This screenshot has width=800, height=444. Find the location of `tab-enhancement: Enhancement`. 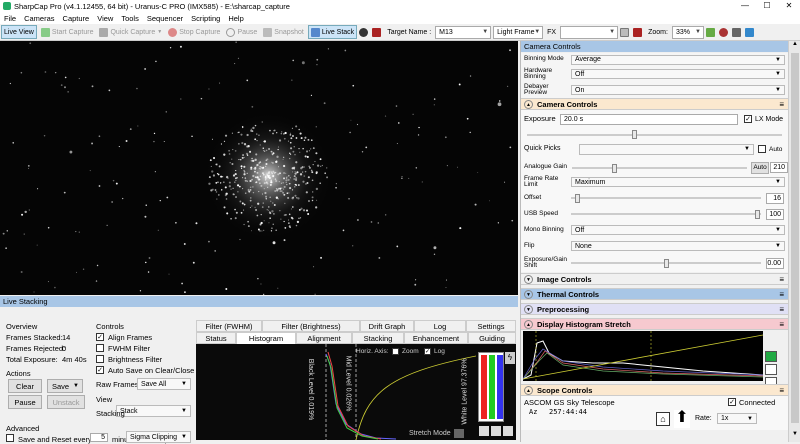

tab-enhancement: Enhancement is located at coordinates (436, 338).